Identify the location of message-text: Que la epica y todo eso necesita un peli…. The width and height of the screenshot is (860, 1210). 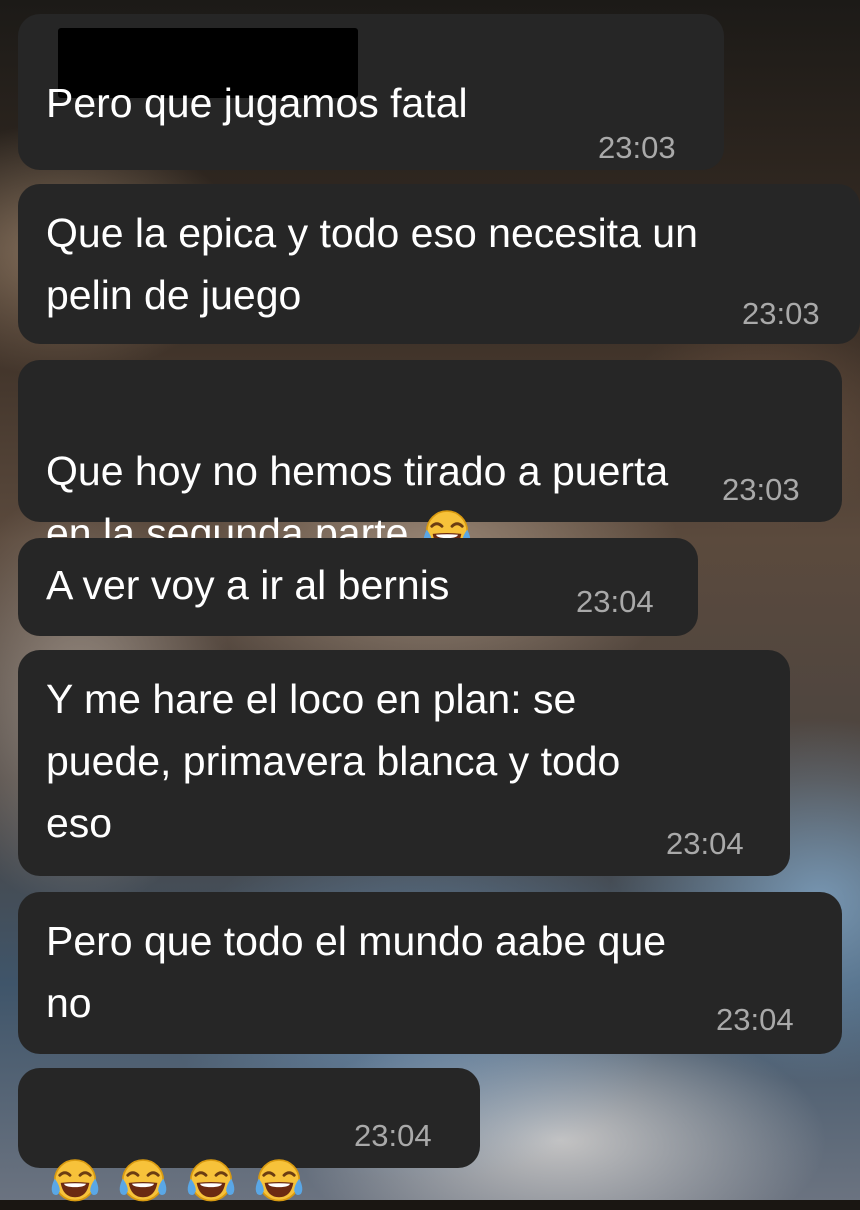
(372, 264).